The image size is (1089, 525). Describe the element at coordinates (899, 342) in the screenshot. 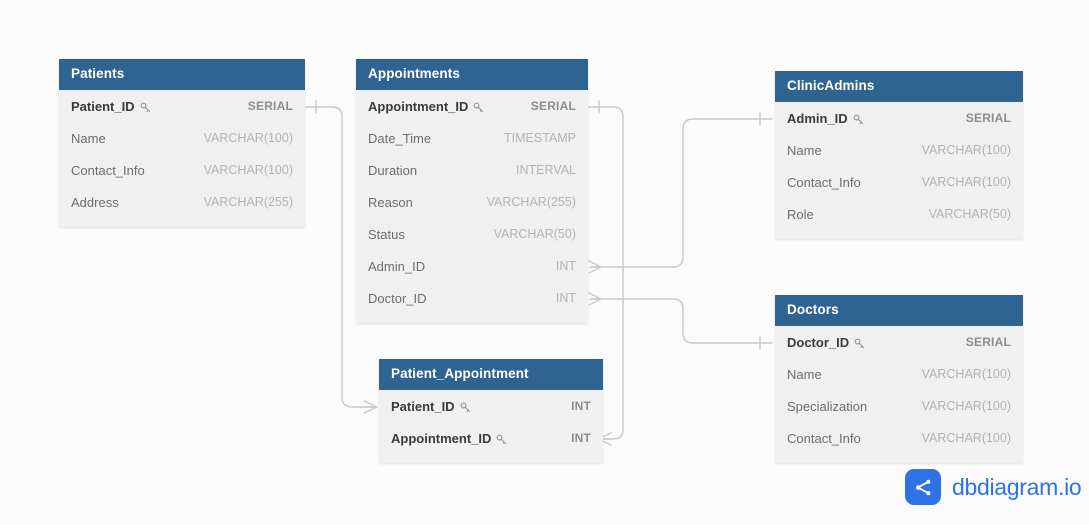

I see `field-row: Doctor_ID SERIAL` at that location.